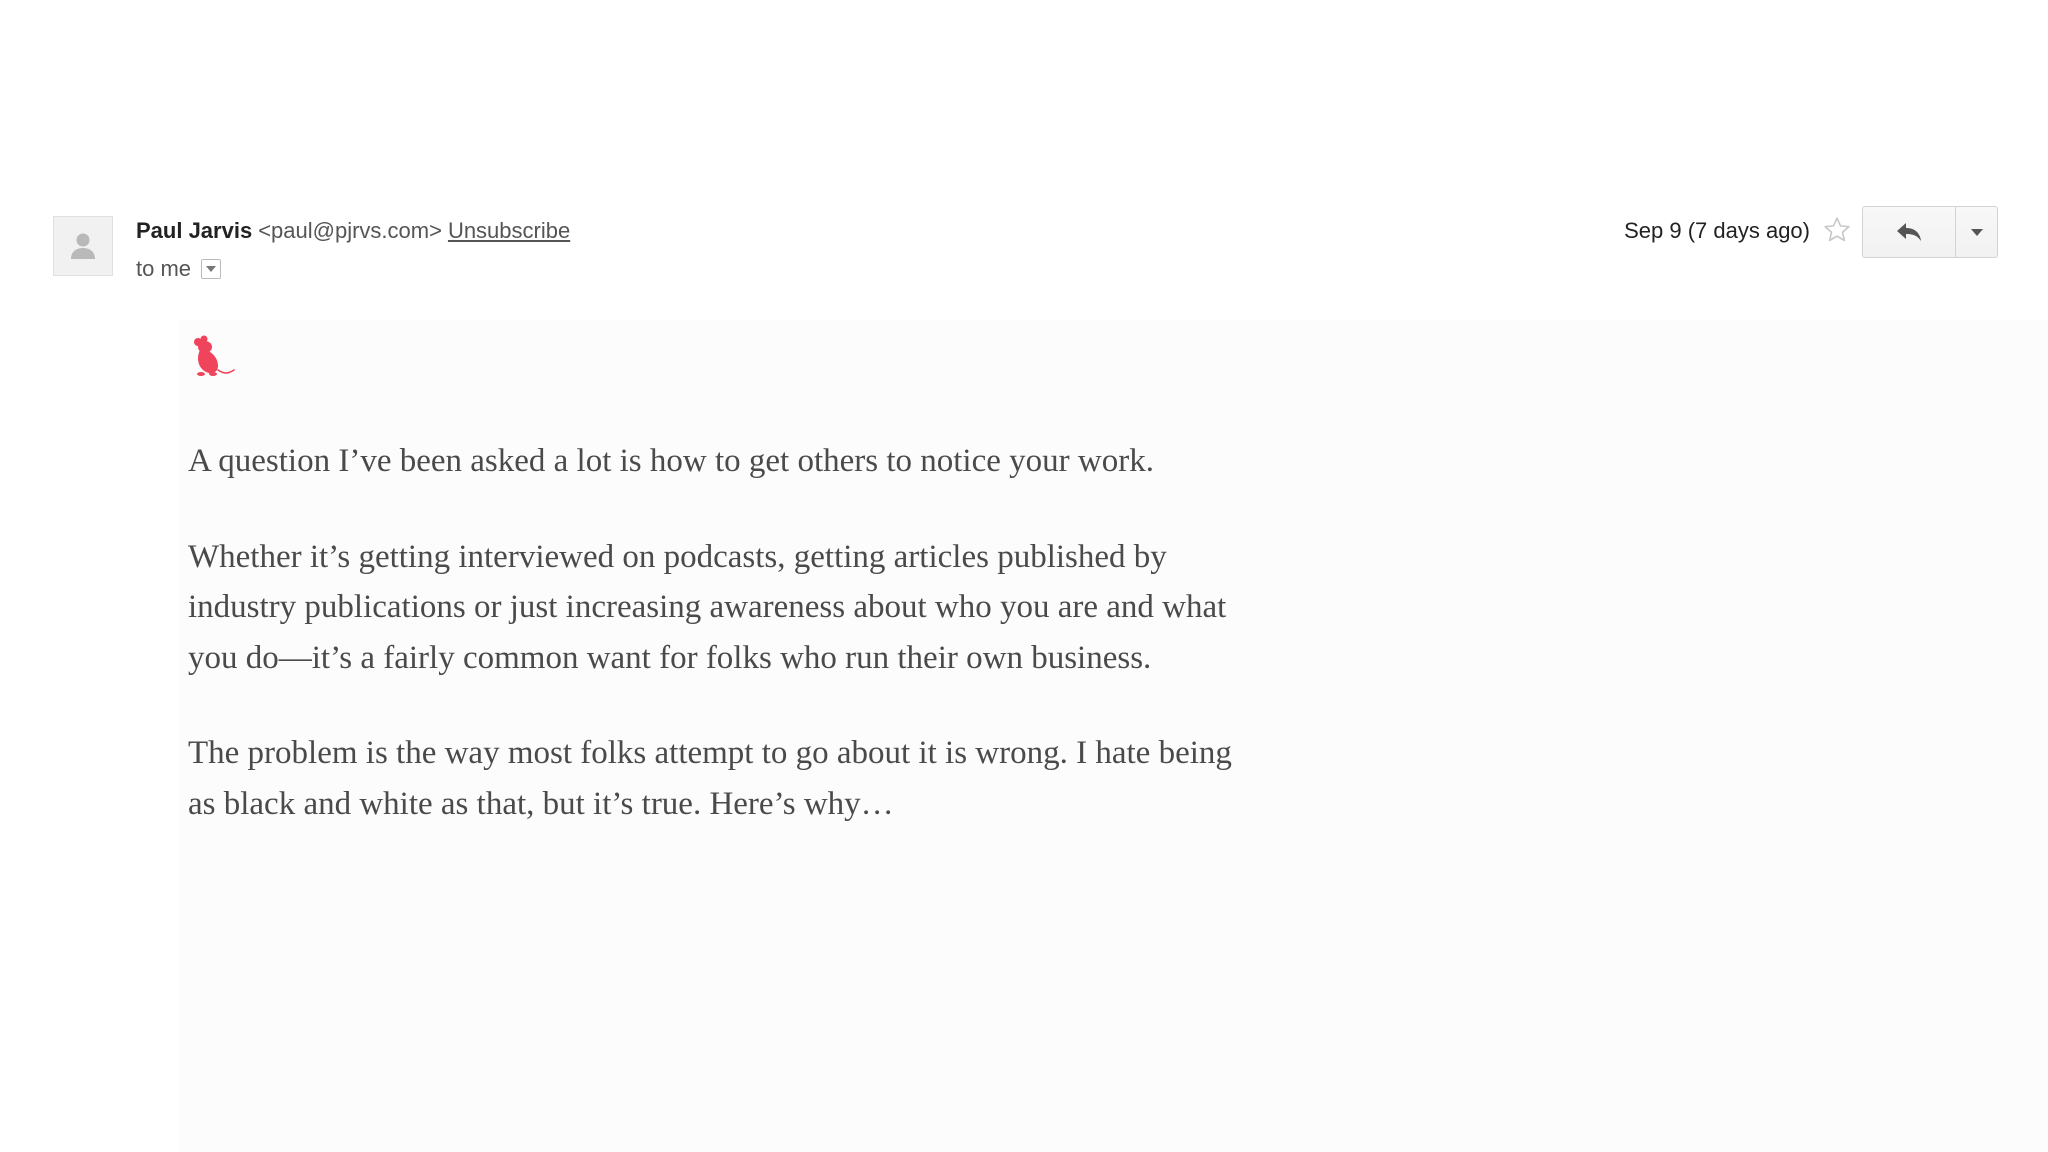  I want to click on mouse-logo, so click(212, 358).